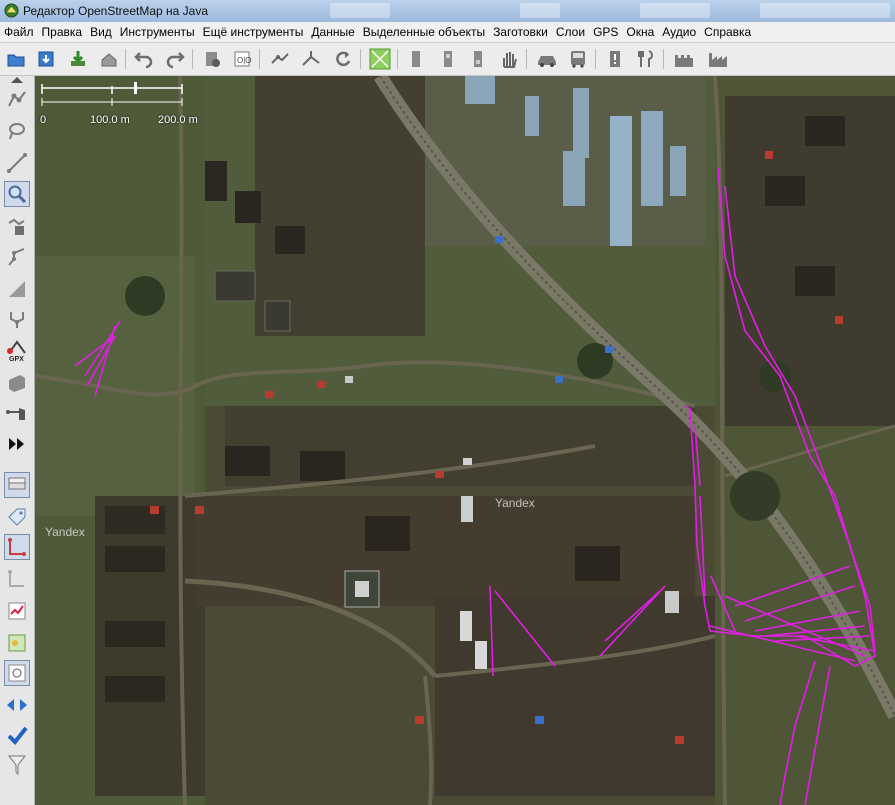 This screenshot has width=895, height=805. Describe the element at coordinates (17, 579) in the screenshot. I see `history-icon` at that location.